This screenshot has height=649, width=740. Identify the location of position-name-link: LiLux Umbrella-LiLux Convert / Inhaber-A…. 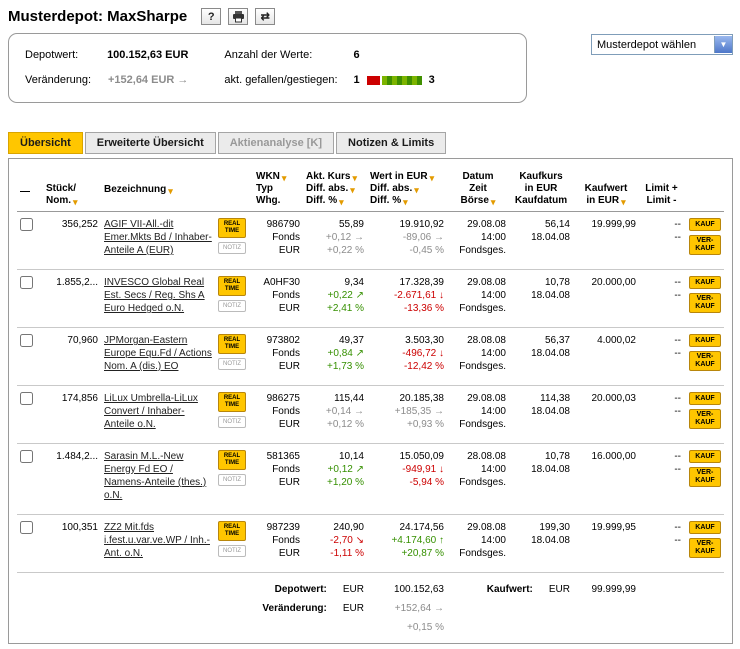
(151, 411).